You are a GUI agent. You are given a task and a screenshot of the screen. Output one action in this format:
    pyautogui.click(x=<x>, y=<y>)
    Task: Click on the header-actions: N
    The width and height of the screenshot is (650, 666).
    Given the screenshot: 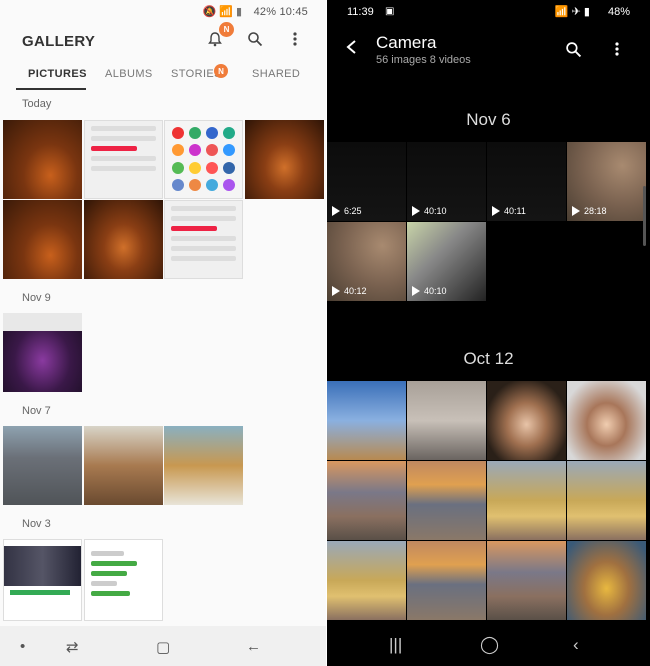 What is the action you would take?
    pyautogui.click(x=255, y=36)
    